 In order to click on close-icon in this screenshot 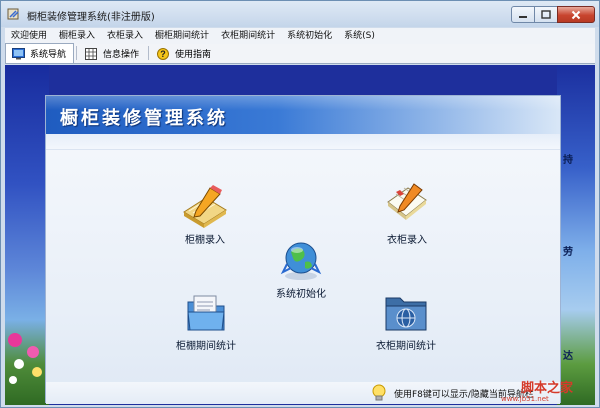, I will do `click(576, 14)`.